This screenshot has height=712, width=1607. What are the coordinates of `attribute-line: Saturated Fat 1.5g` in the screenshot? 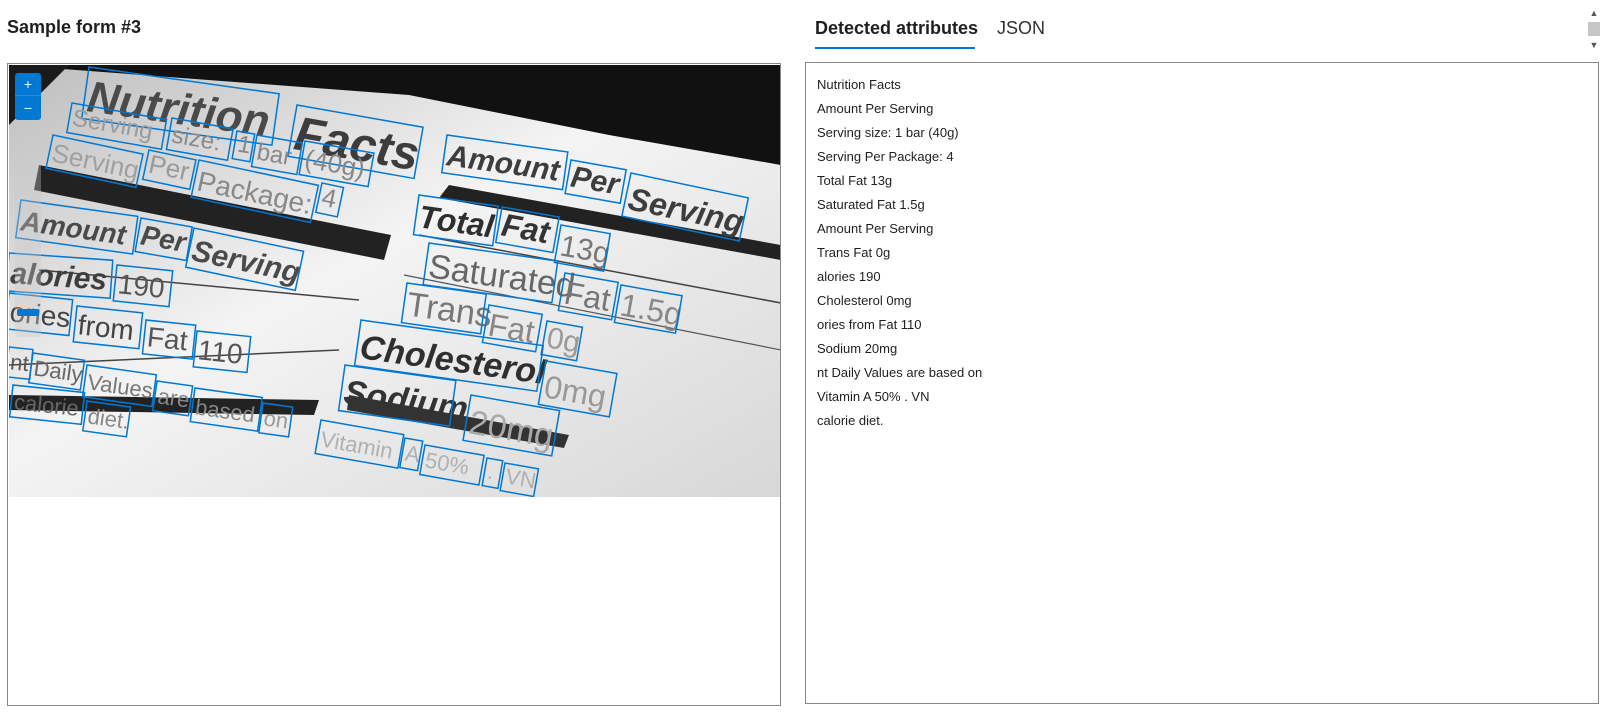 It's located at (871, 204).